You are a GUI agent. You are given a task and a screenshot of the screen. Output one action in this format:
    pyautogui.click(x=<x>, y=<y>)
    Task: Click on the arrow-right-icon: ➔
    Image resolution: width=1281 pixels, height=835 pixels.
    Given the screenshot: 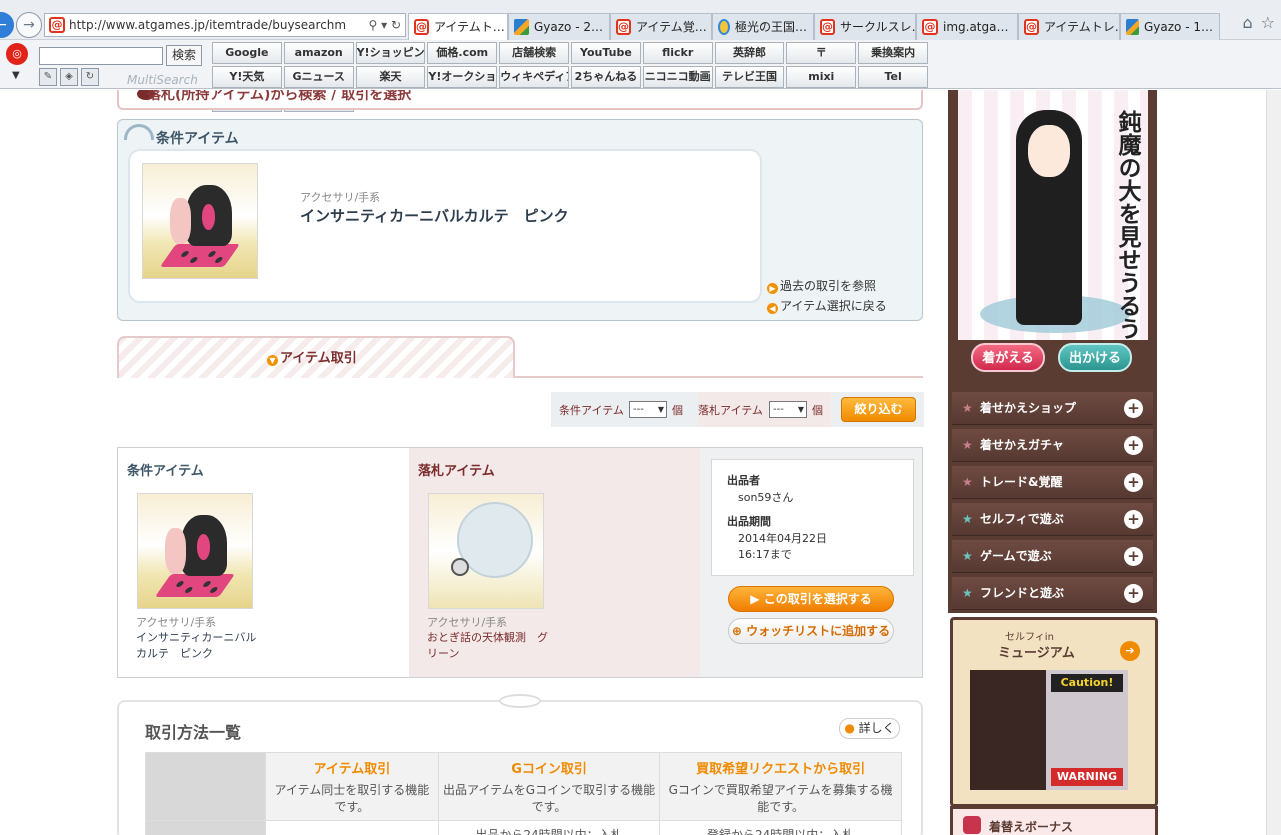 What is the action you would take?
    pyautogui.click(x=1130, y=651)
    